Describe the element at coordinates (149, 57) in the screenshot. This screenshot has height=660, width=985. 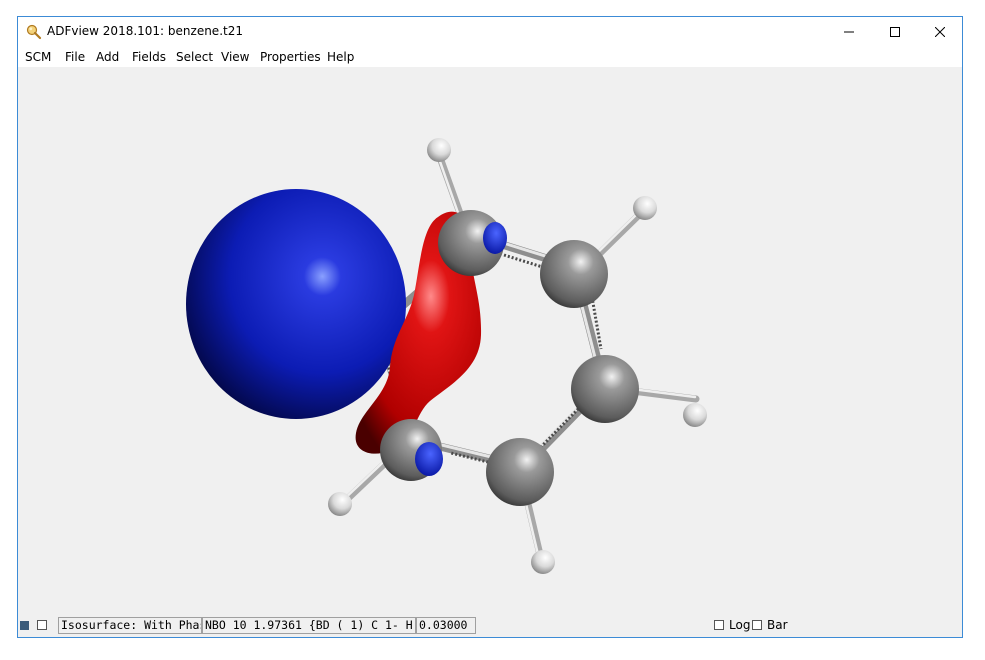
I see `menu-fields: Fields` at that location.